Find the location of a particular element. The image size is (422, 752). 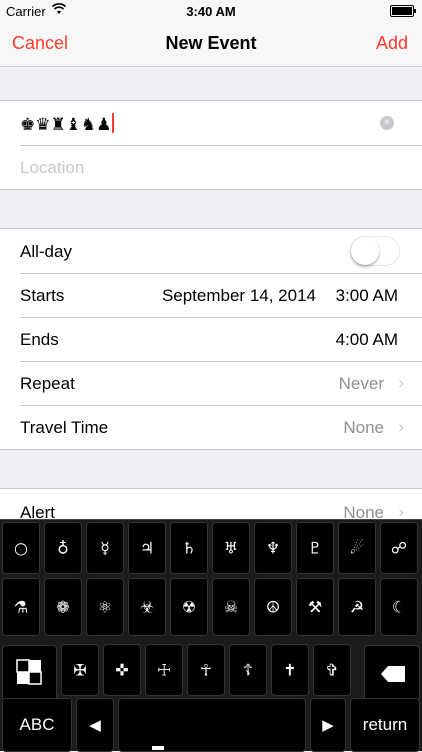

navigation-bar: Cancel New Event Add is located at coordinates (211, 44).